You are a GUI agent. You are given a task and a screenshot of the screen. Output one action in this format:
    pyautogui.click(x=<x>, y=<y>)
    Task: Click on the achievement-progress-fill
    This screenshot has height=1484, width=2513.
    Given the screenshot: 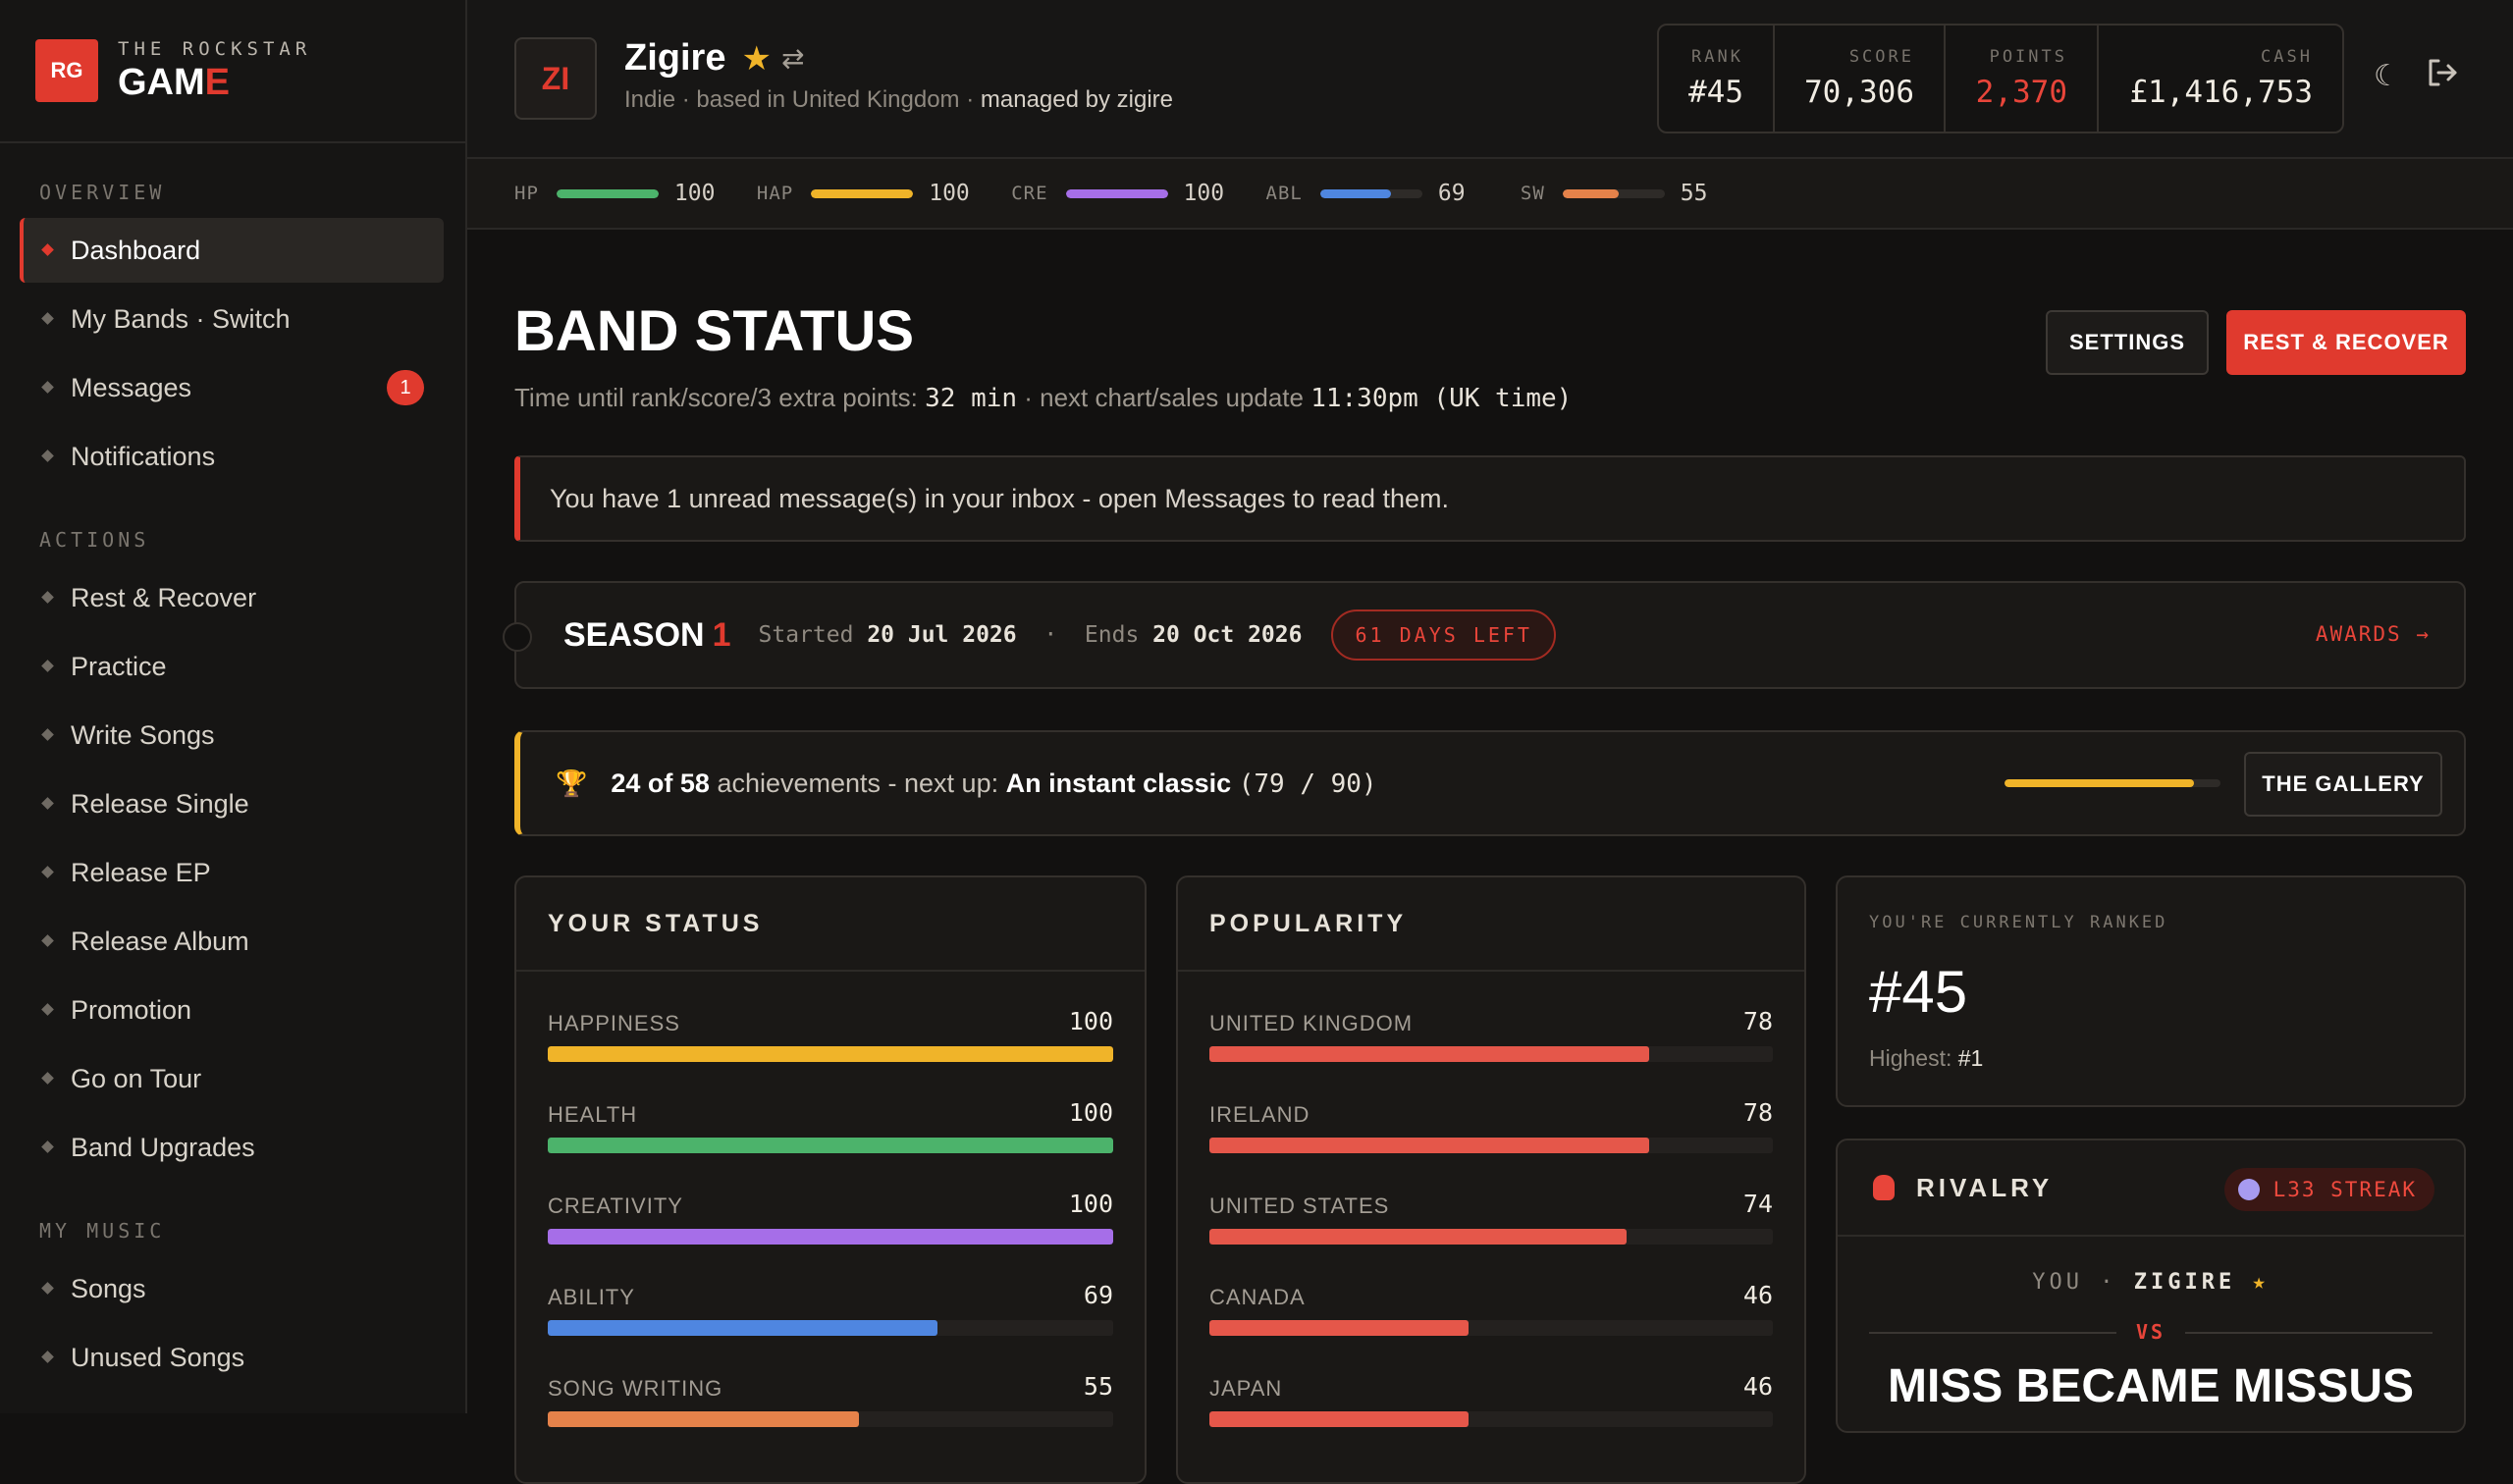 What is the action you would take?
    pyautogui.click(x=2100, y=783)
    